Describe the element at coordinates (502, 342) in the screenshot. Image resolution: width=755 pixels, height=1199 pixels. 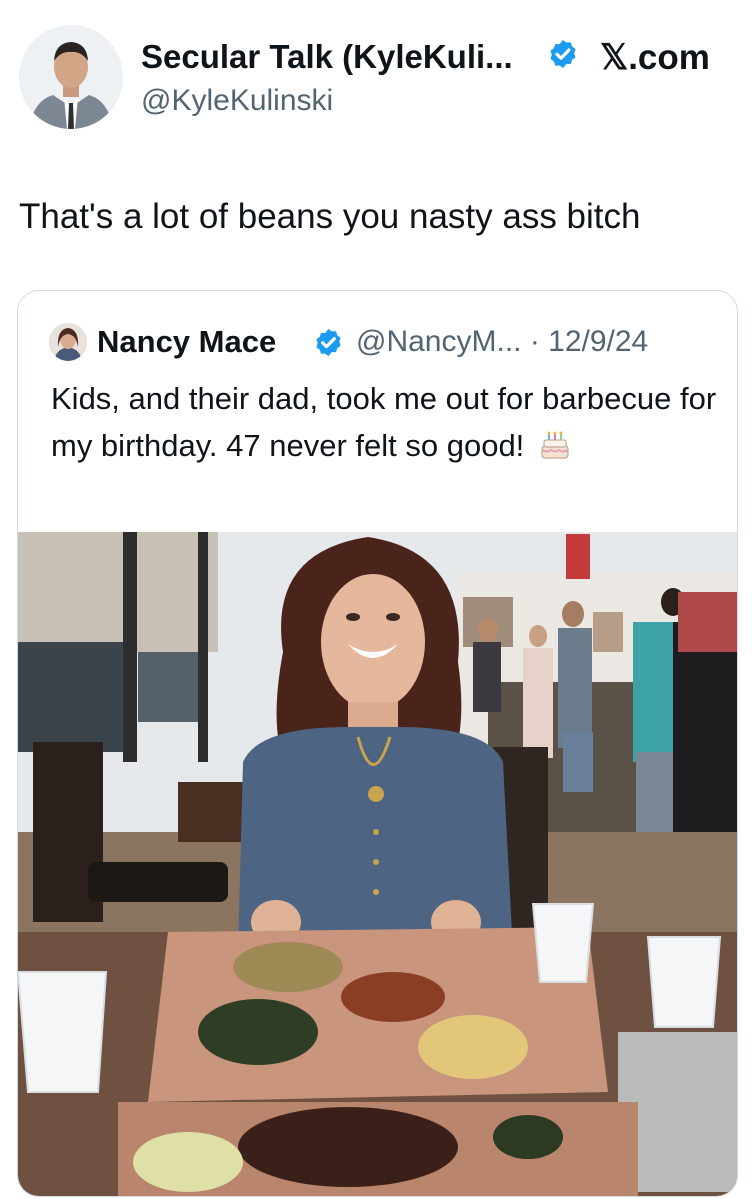
I see `quoted-handle-date: @NancyM... · 12/9/24` at that location.